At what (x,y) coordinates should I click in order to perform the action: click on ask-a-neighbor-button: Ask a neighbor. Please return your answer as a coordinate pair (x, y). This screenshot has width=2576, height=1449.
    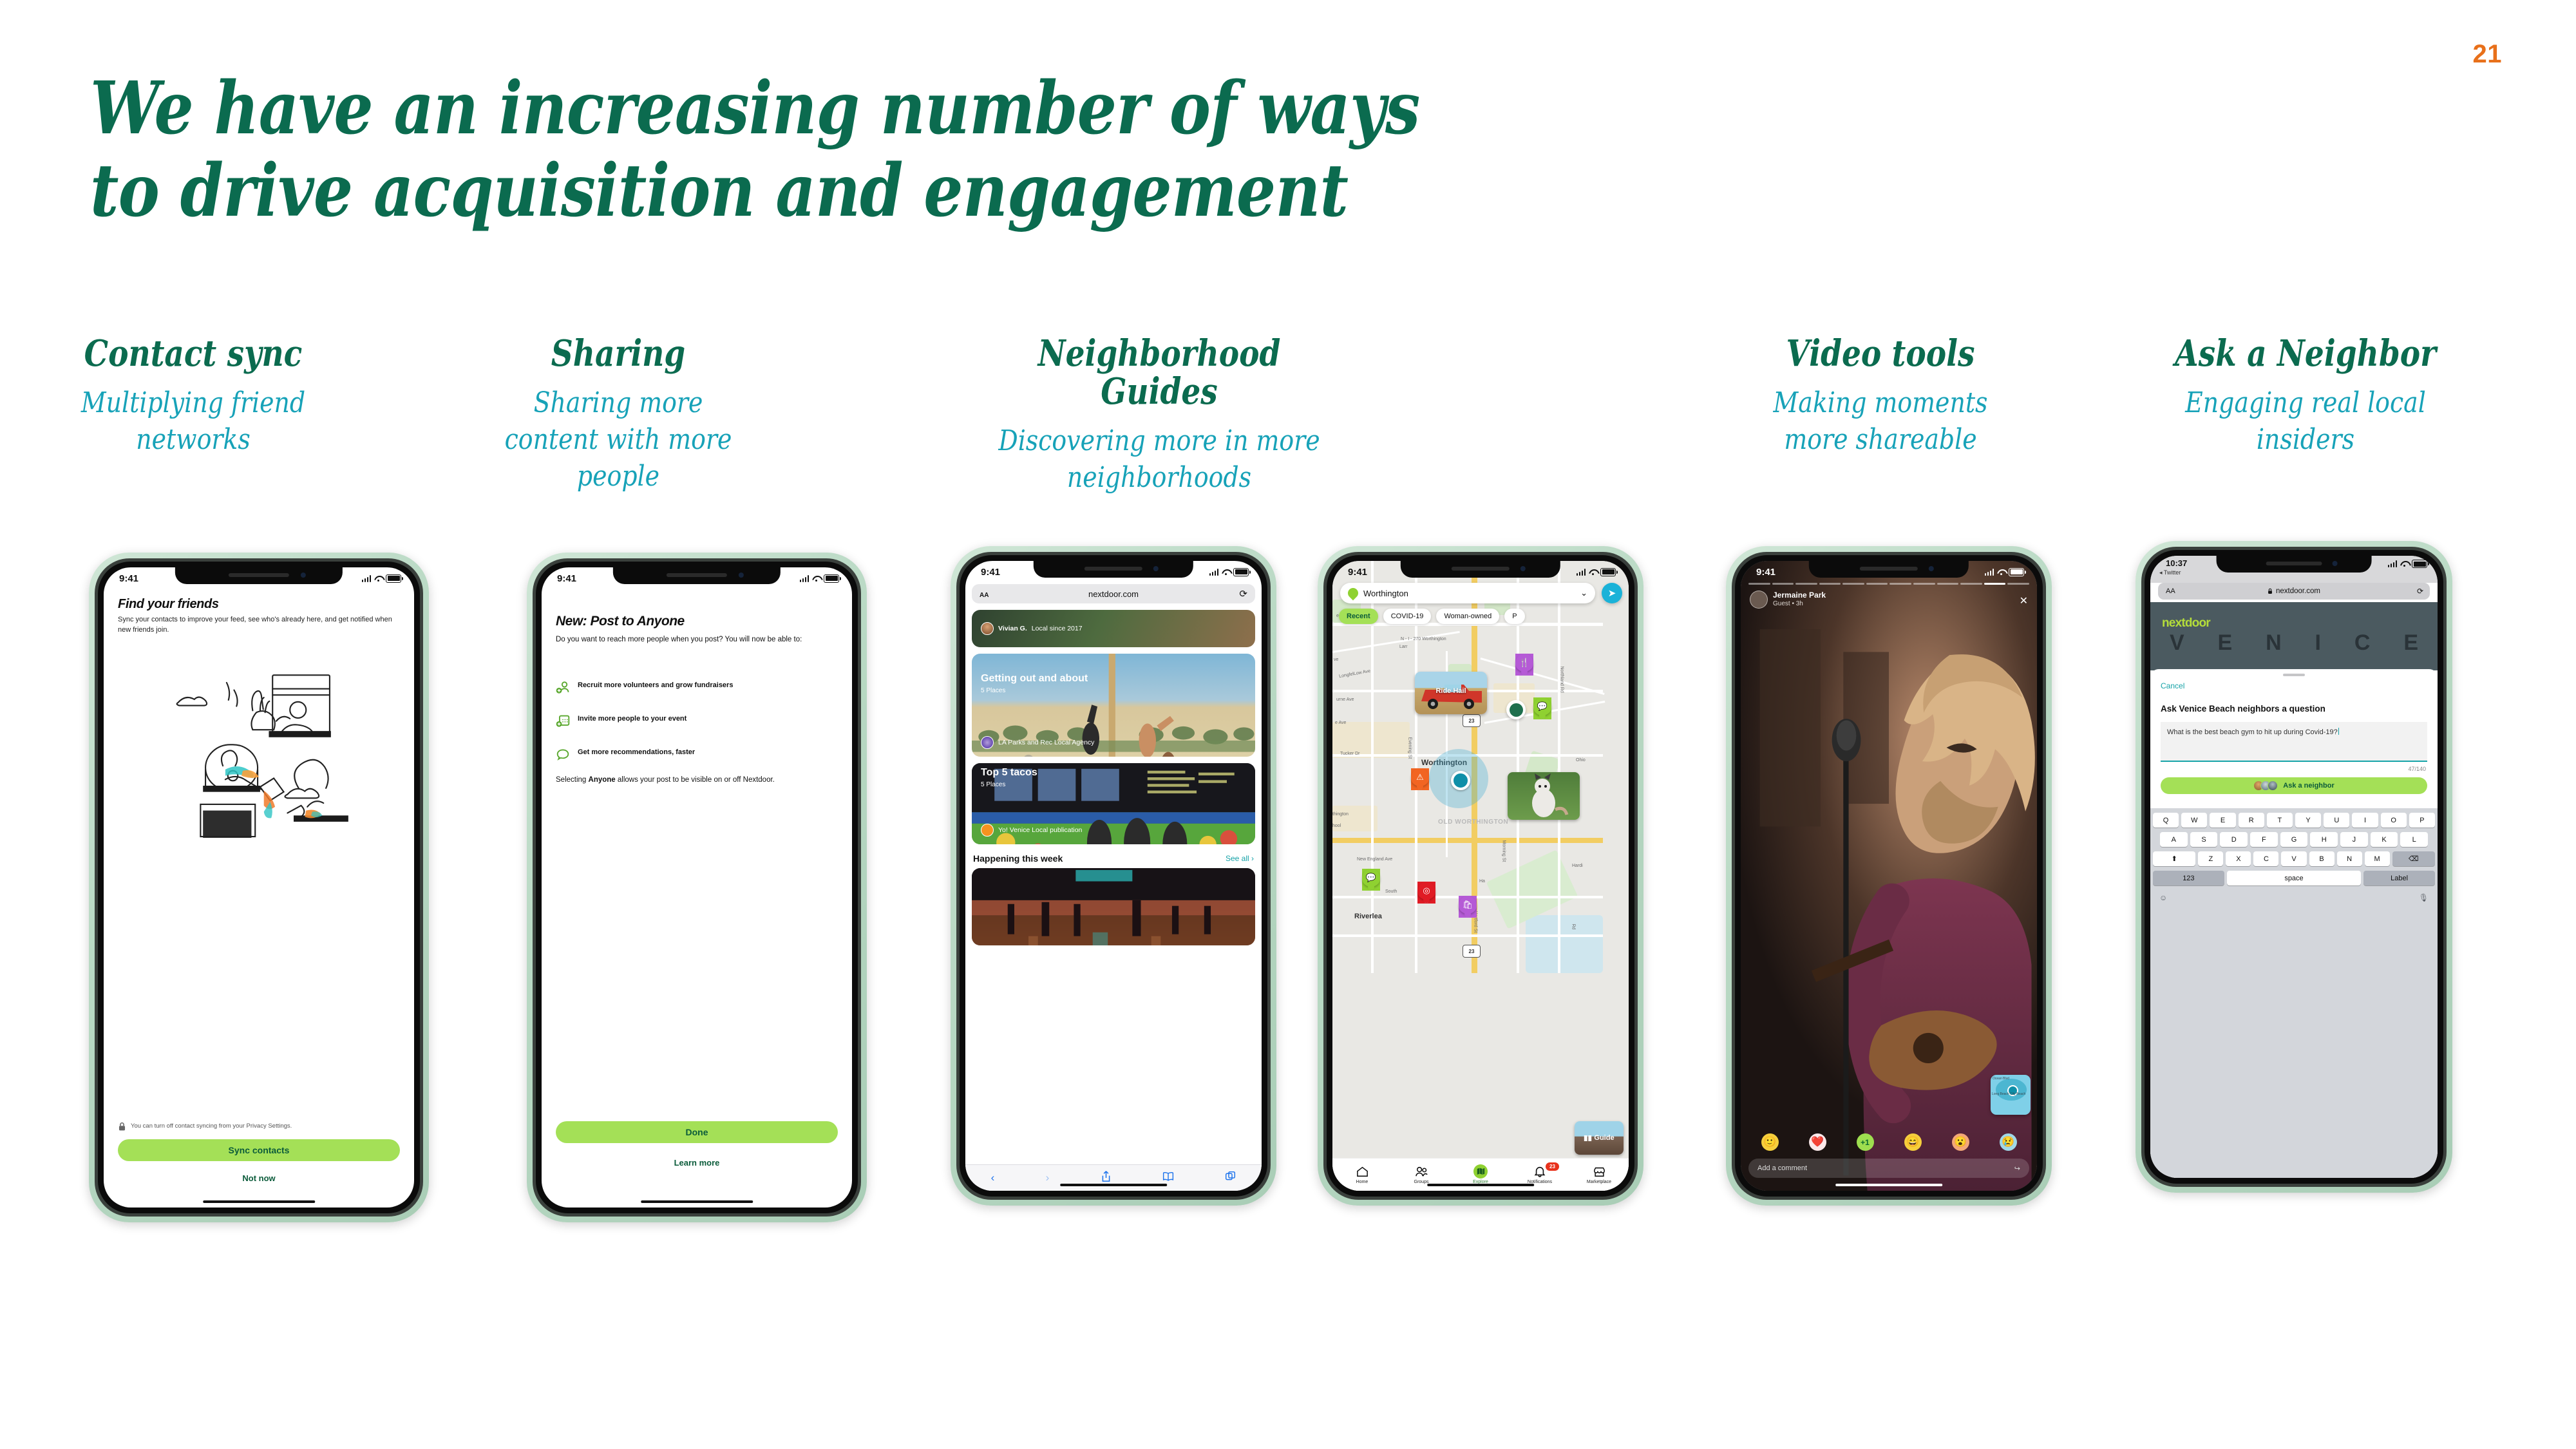
    Looking at the image, I should click on (2294, 785).